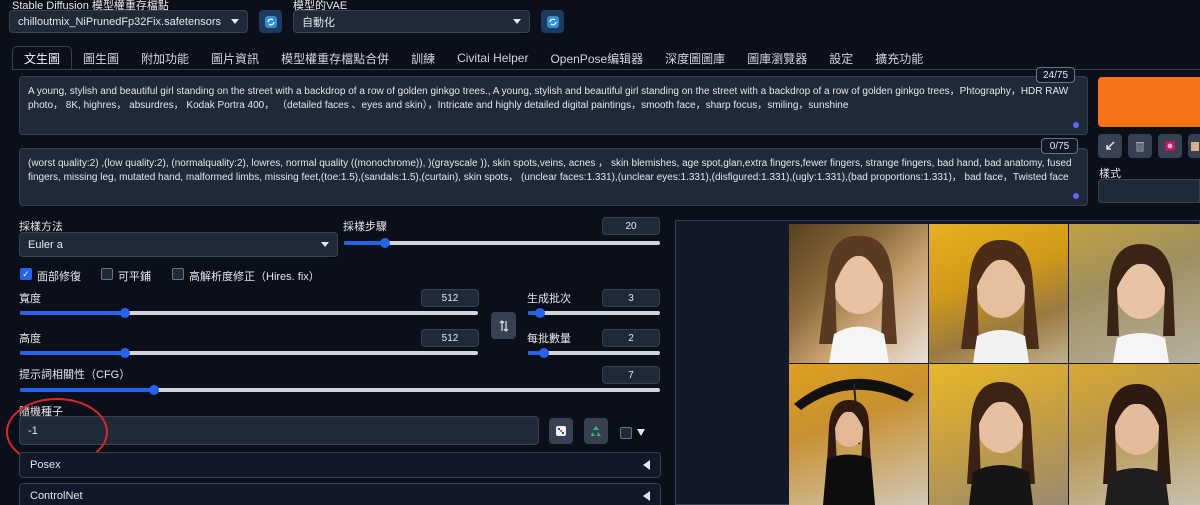 The height and width of the screenshot is (505, 1200). What do you see at coordinates (606, 69) in the screenshot?
I see `tab-divider` at bounding box center [606, 69].